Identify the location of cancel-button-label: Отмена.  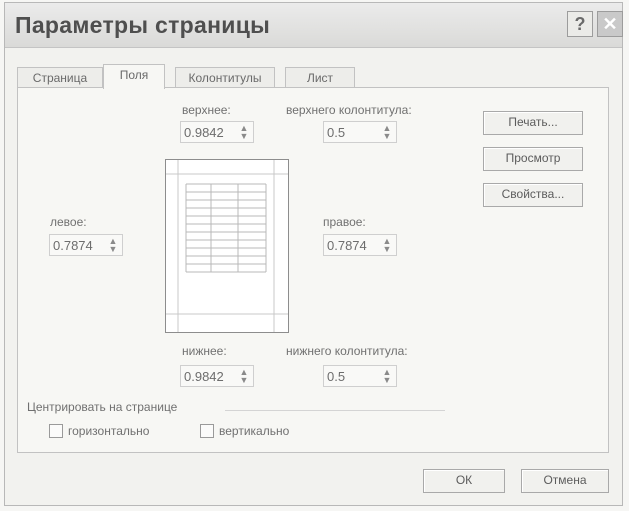
(565, 480).